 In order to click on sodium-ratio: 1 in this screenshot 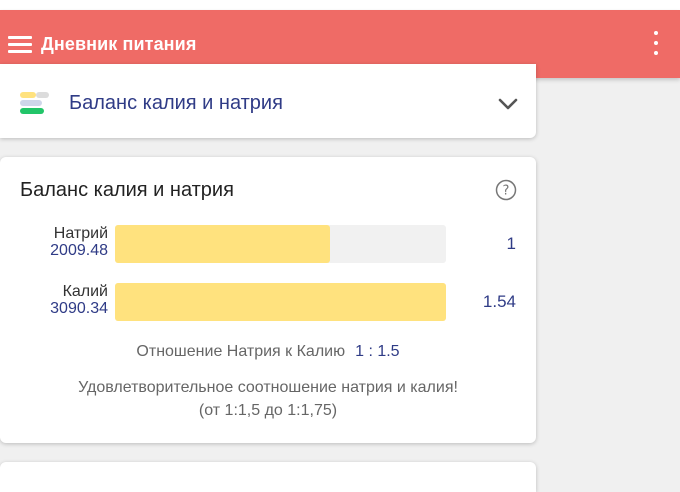, I will do `click(511, 243)`.